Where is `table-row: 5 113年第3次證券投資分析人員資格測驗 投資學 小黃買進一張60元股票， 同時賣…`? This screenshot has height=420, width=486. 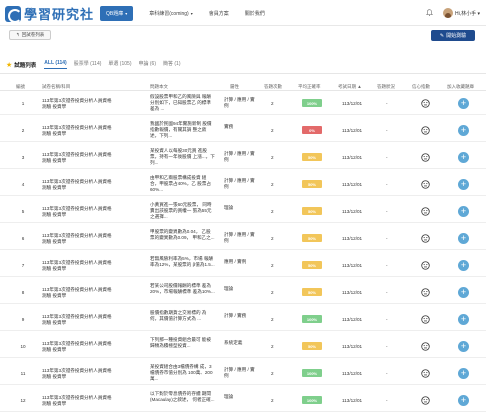
table-row: 5 113年第3次證券投資分析人員資格測驗 投資學 小黃買進一張60元股票， 同時賣… is located at coordinates (243, 211).